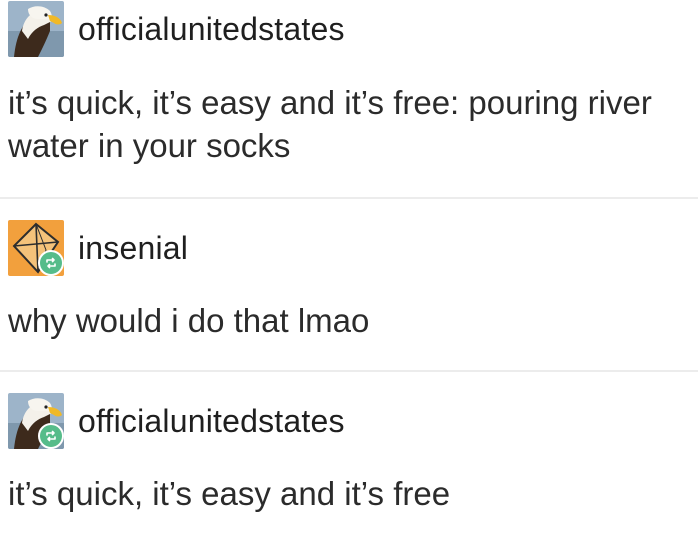 Image resolution: width=698 pixels, height=541 pixels. Describe the element at coordinates (189, 320) in the screenshot. I see `post-text: why would i do that lmao` at that location.